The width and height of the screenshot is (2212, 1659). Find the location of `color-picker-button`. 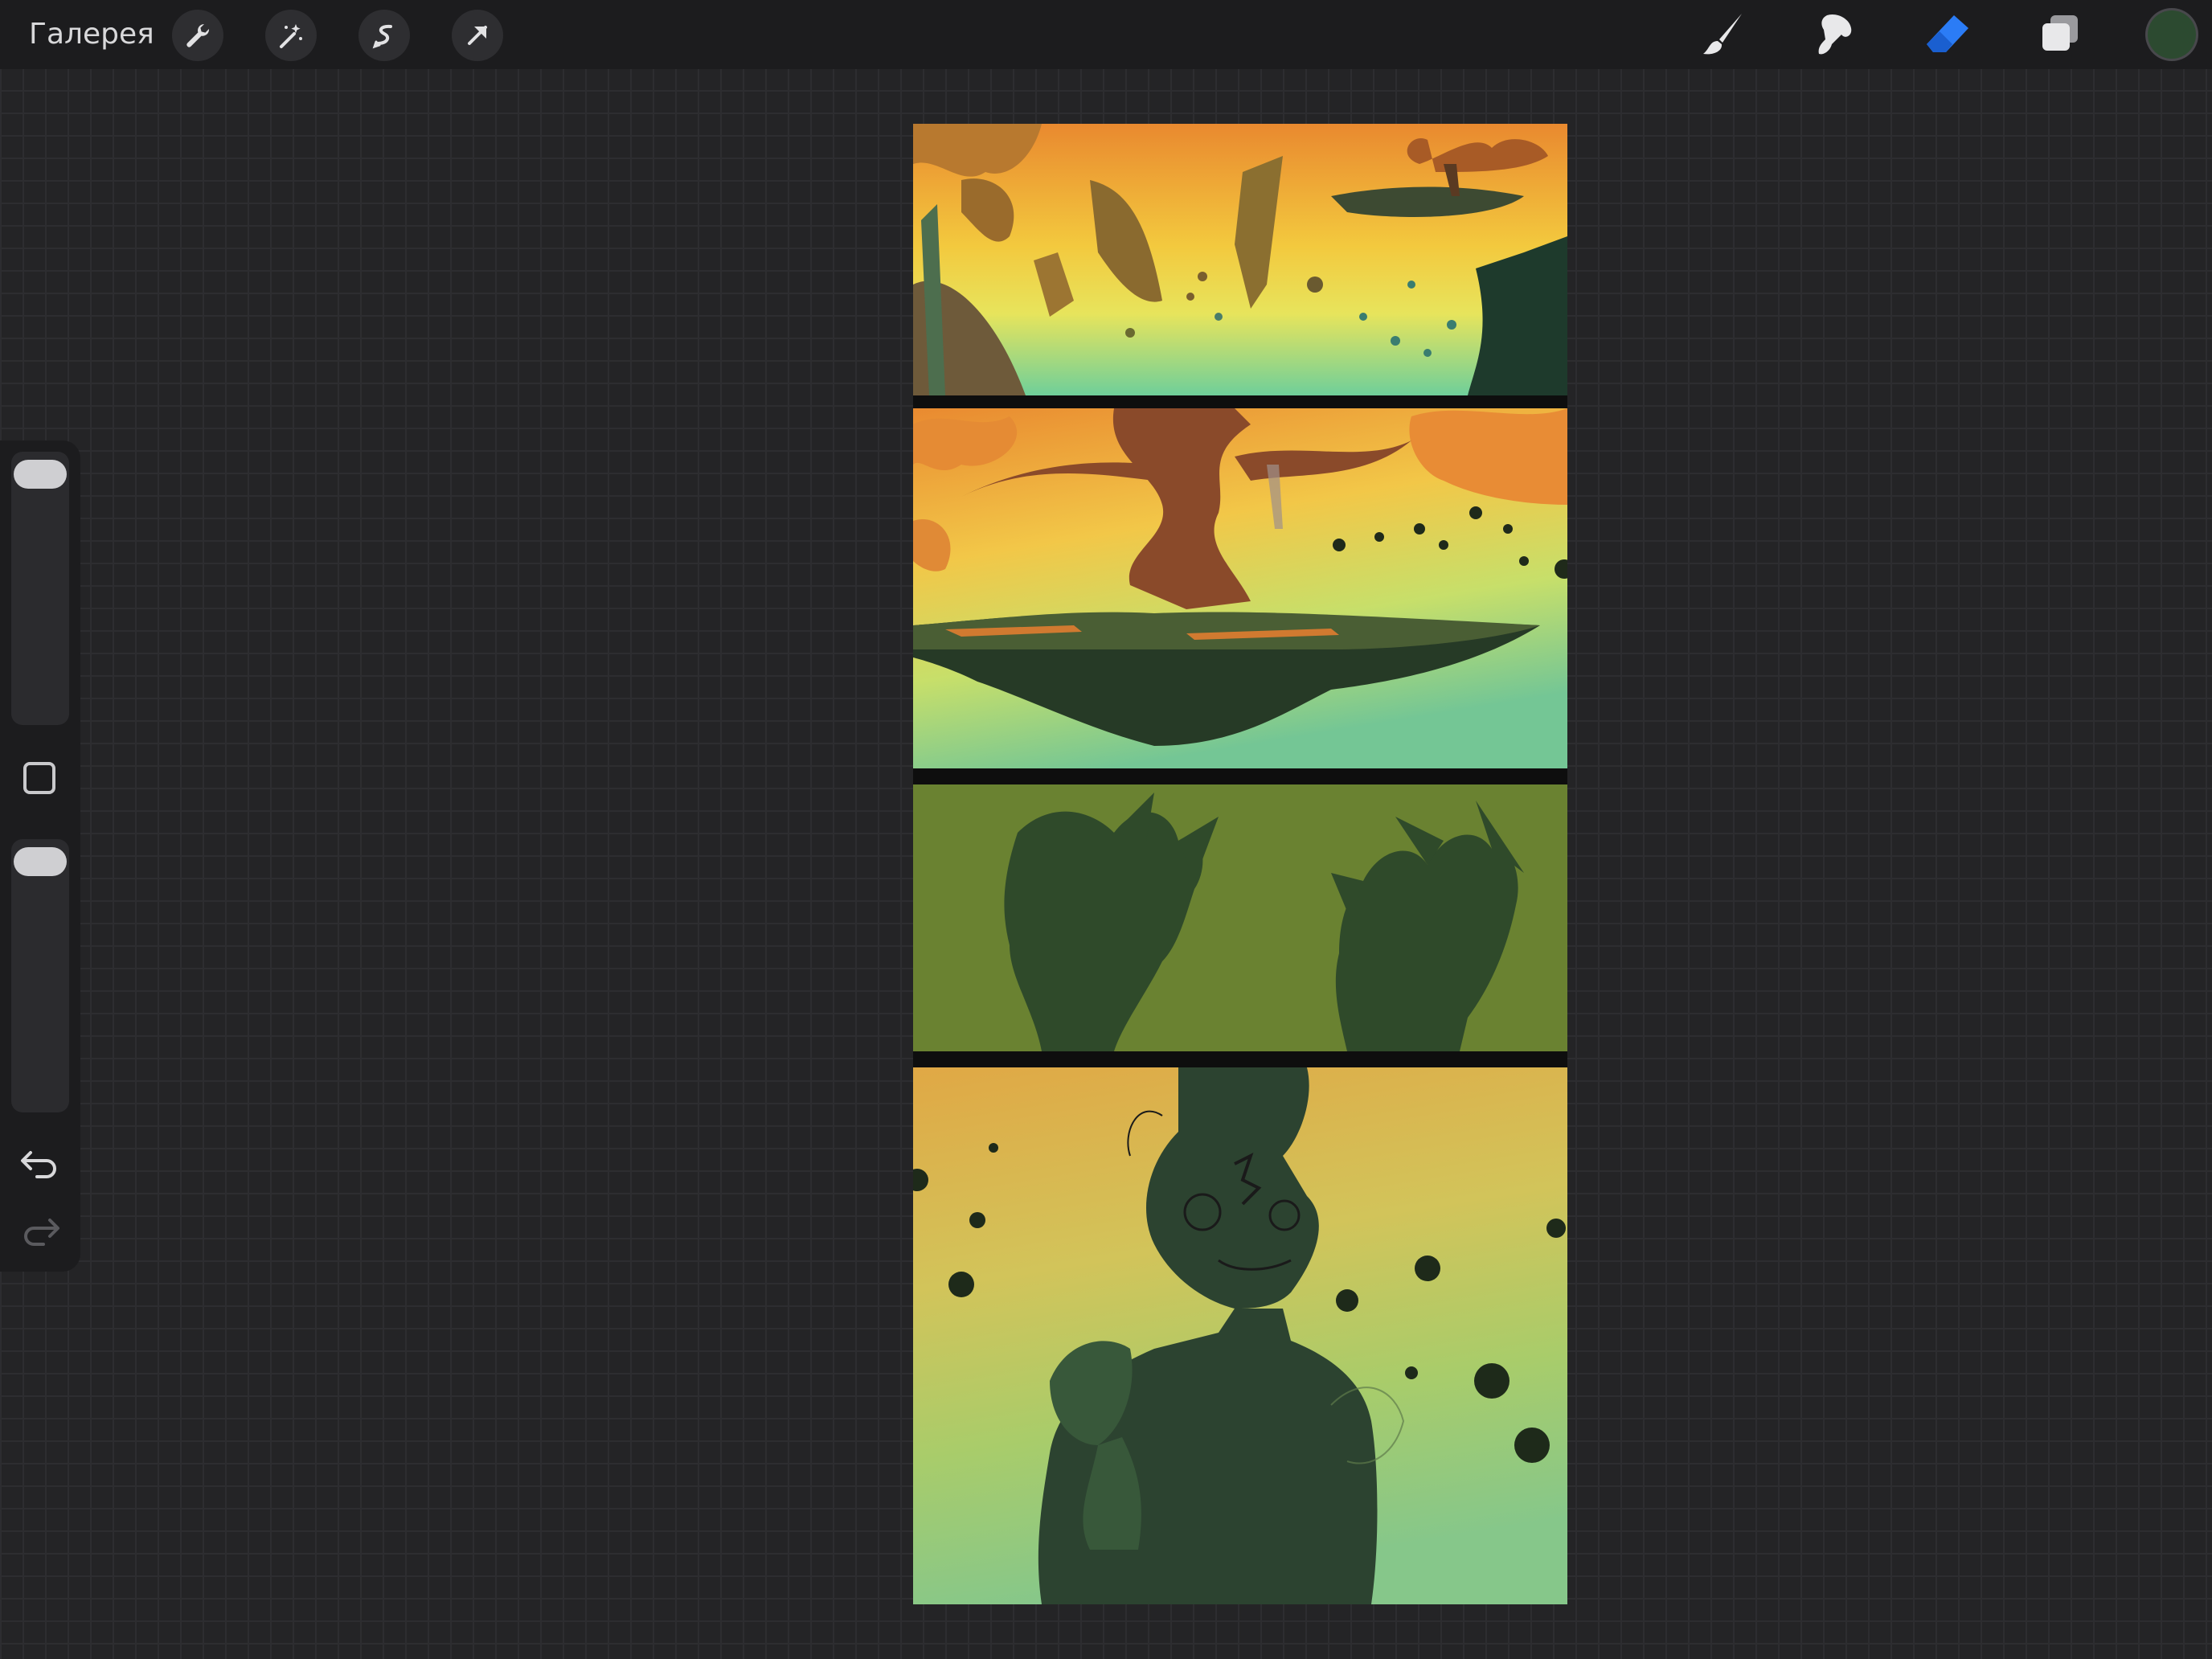

color-picker-button is located at coordinates (2172, 34).